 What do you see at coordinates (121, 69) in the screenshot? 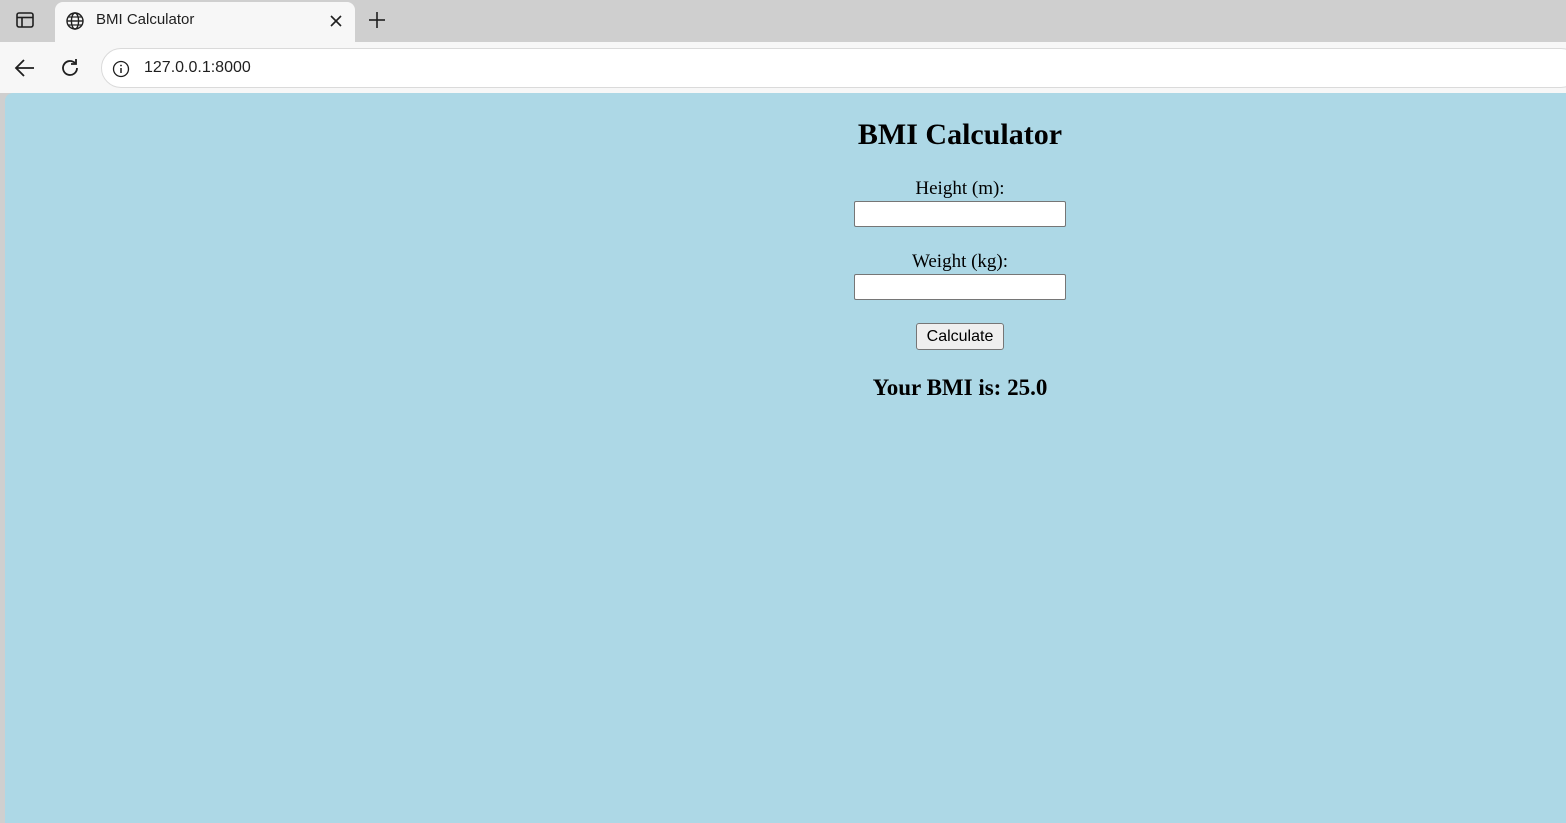
I see `info-icon` at bounding box center [121, 69].